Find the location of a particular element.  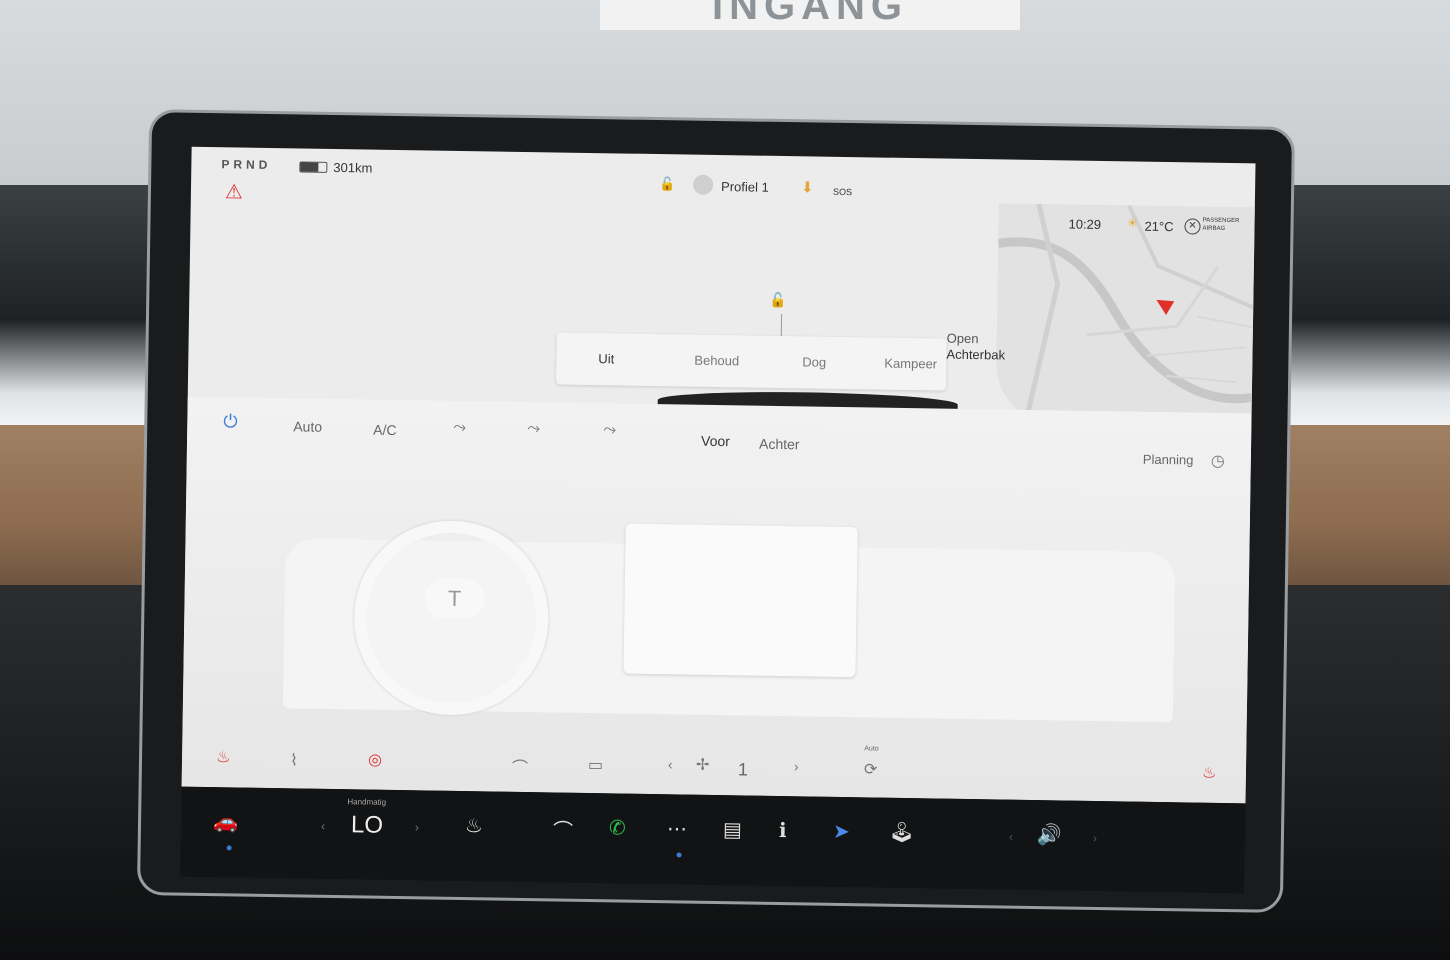

profile-name: Profiel 1 is located at coordinates (745, 187).